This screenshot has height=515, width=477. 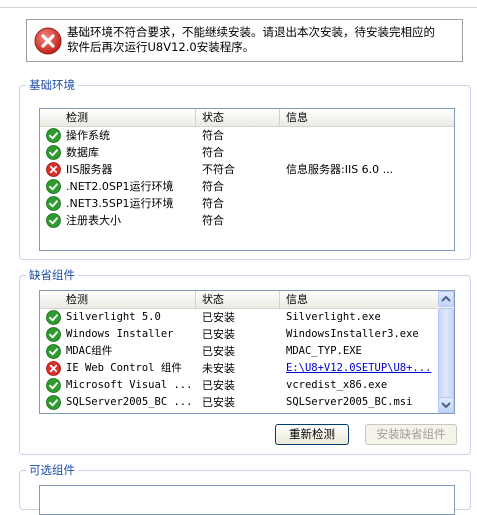 What do you see at coordinates (238, 7) in the screenshot?
I see `top-divider` at bounding box center [238, 7].